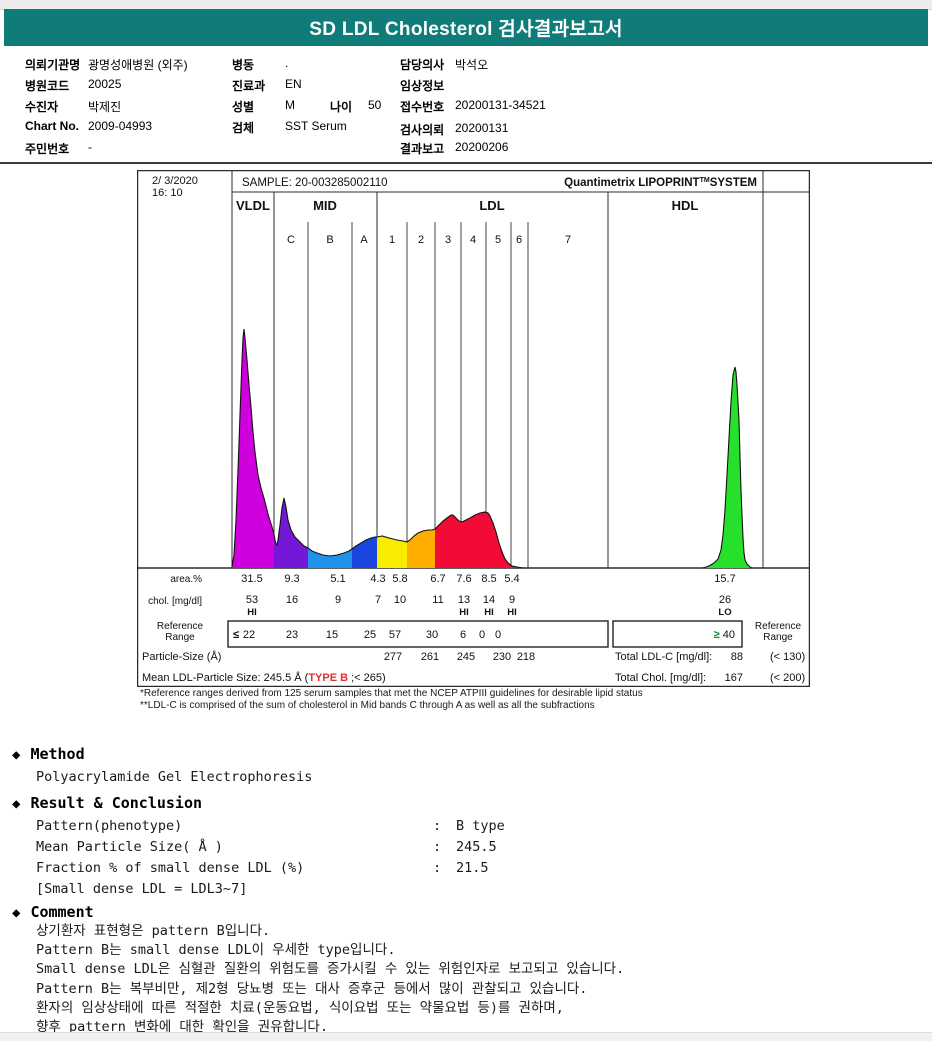 The width and height of the screenshot is (932, 1041). What do you see at coordinates (778, 637) in the screenshot?
I see `ref-range-label-right-line2: Range` at bounding box center [778, 637].